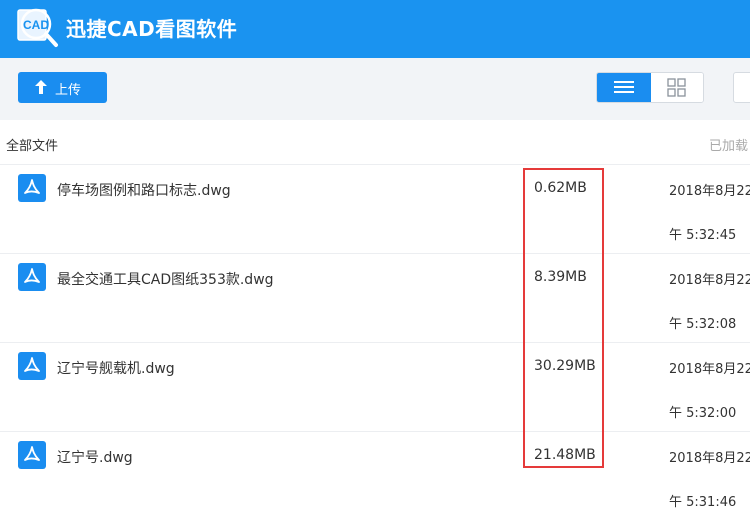  Describe the element at coordinates (152, 29) in the screenshot. I see `app-title: 迅捷CAD看图软件` at that location.